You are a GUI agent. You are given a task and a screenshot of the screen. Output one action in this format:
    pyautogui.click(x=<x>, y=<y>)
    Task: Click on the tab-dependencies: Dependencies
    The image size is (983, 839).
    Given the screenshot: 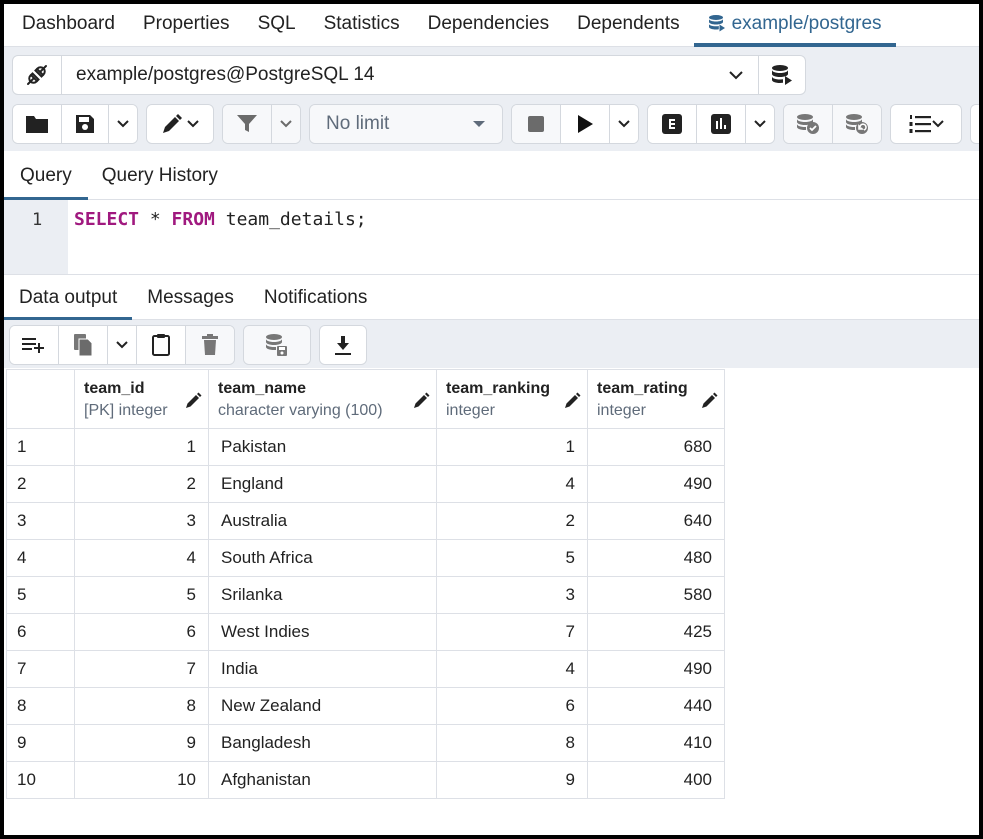 What is the action you would take?
    pyautogui.click(x=488, y=25)
    